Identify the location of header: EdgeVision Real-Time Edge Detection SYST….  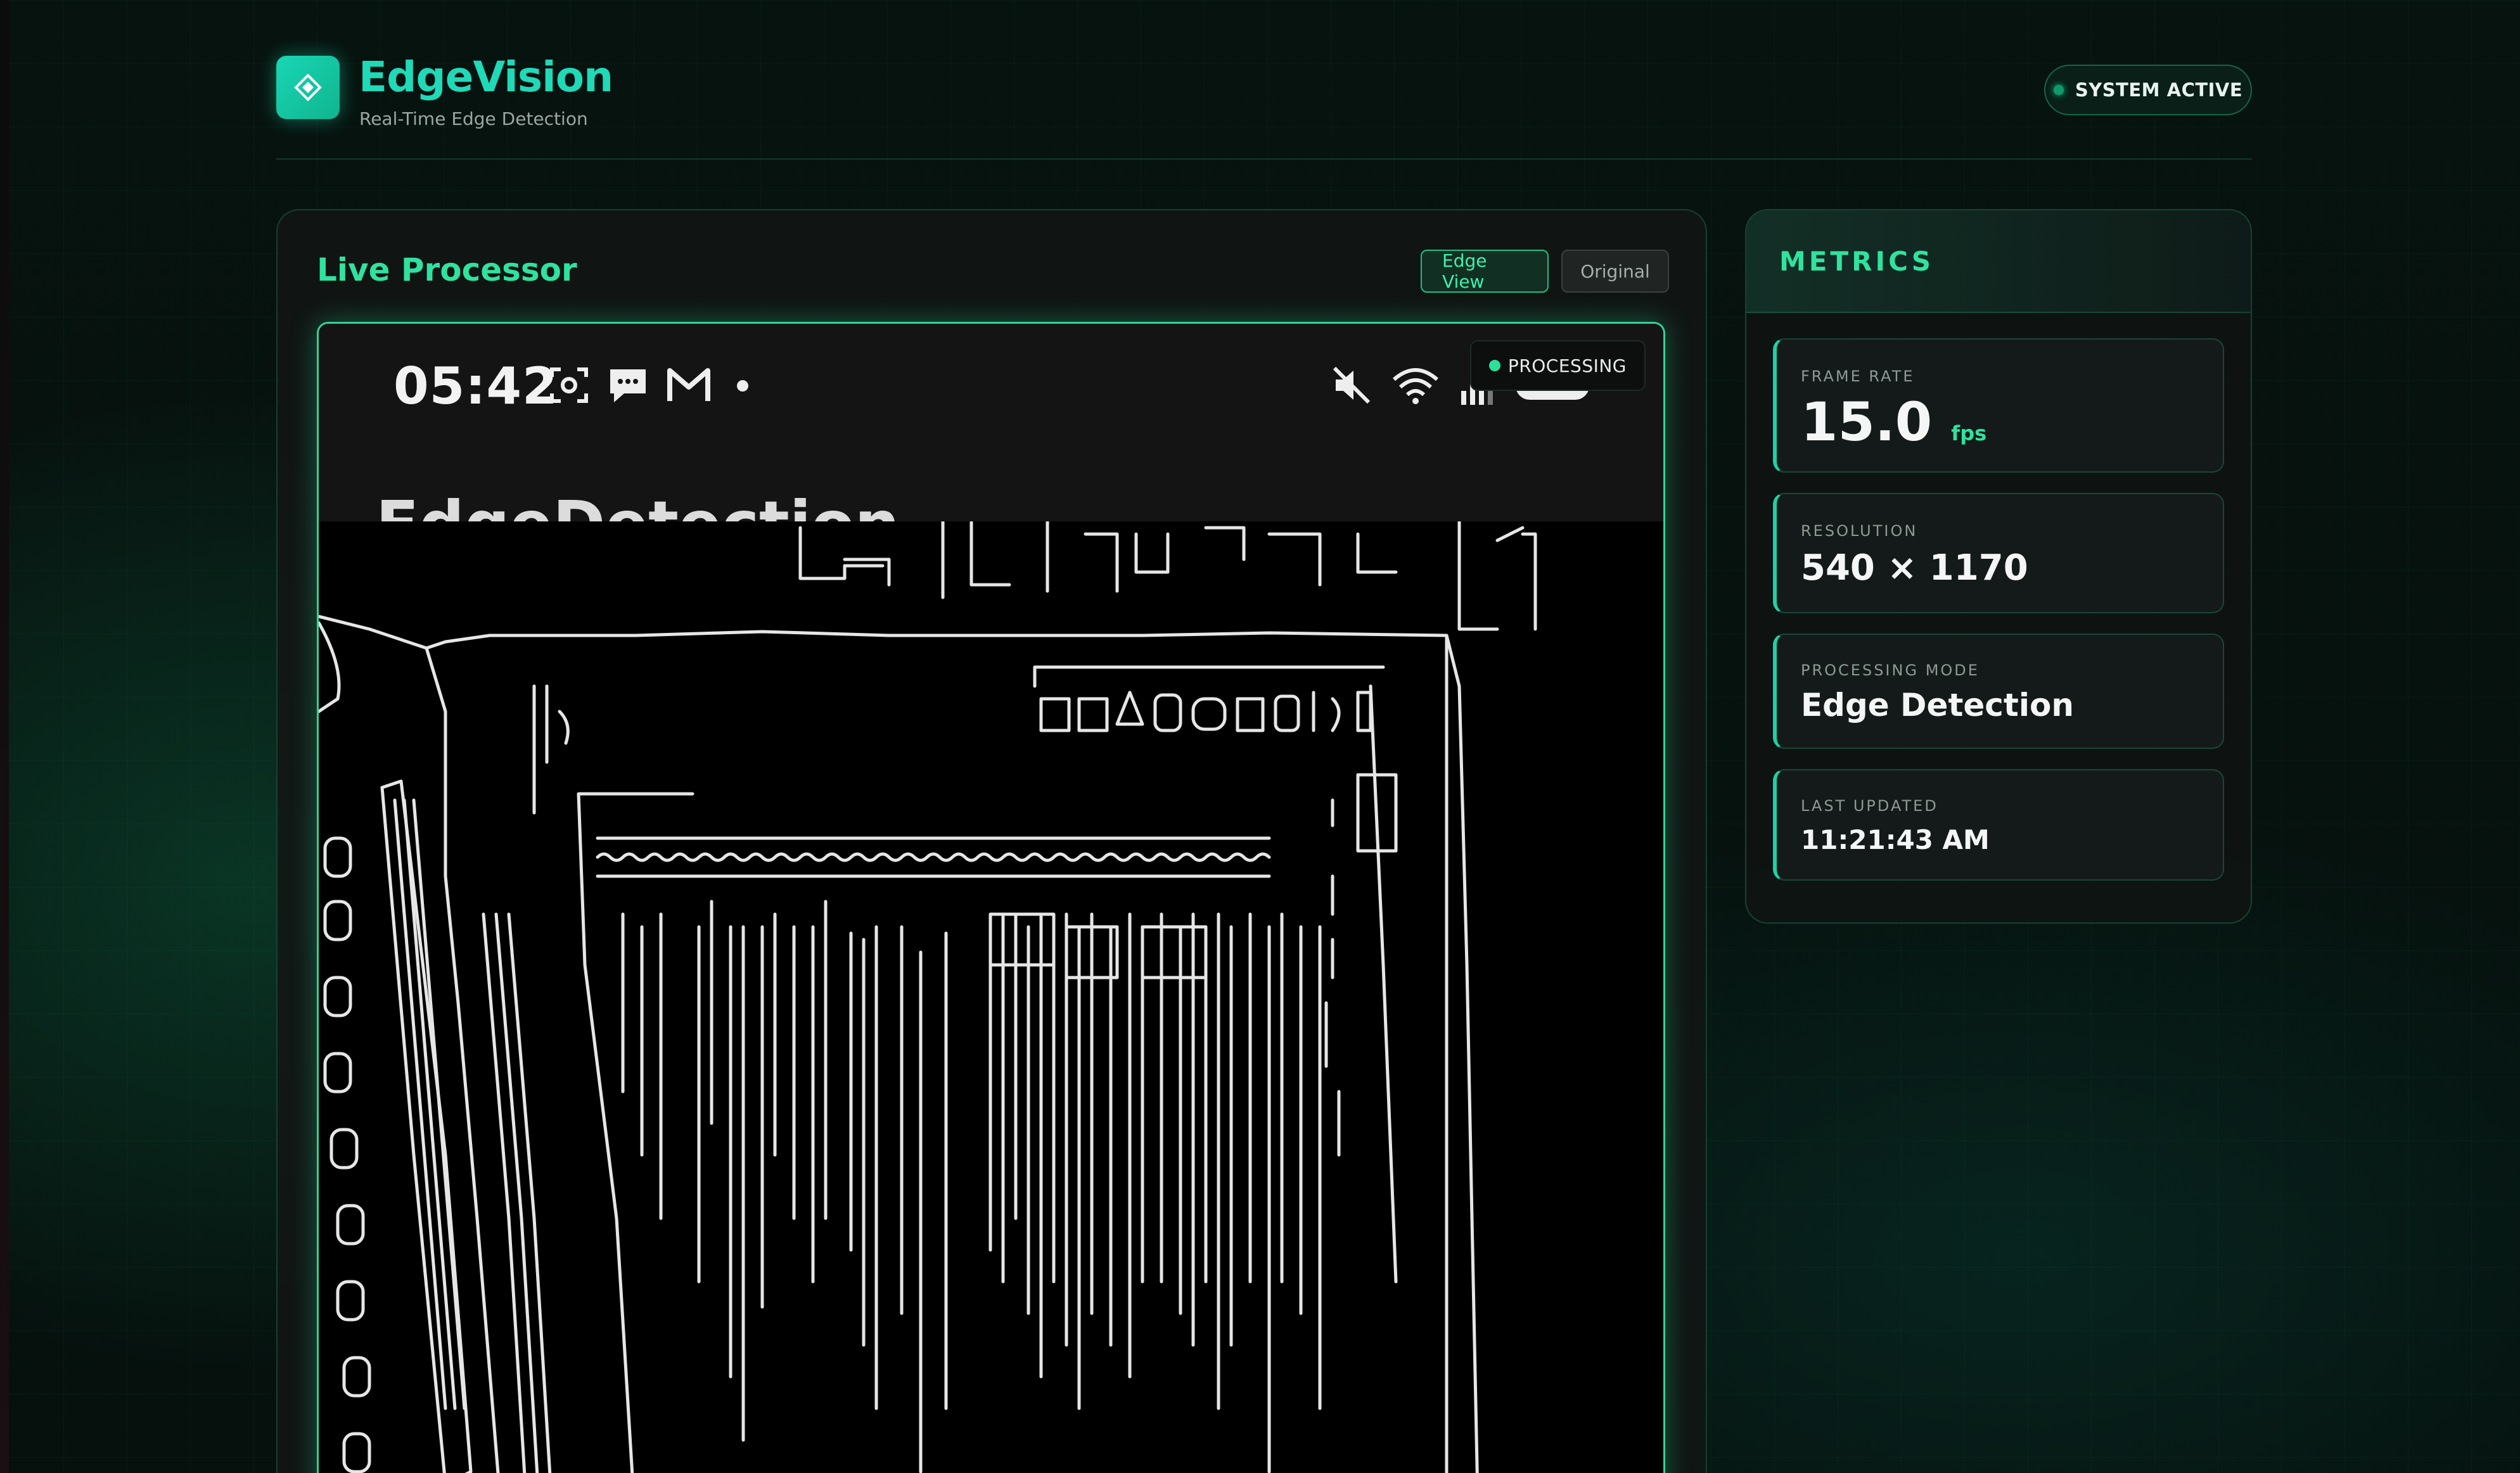
(1264, 105).